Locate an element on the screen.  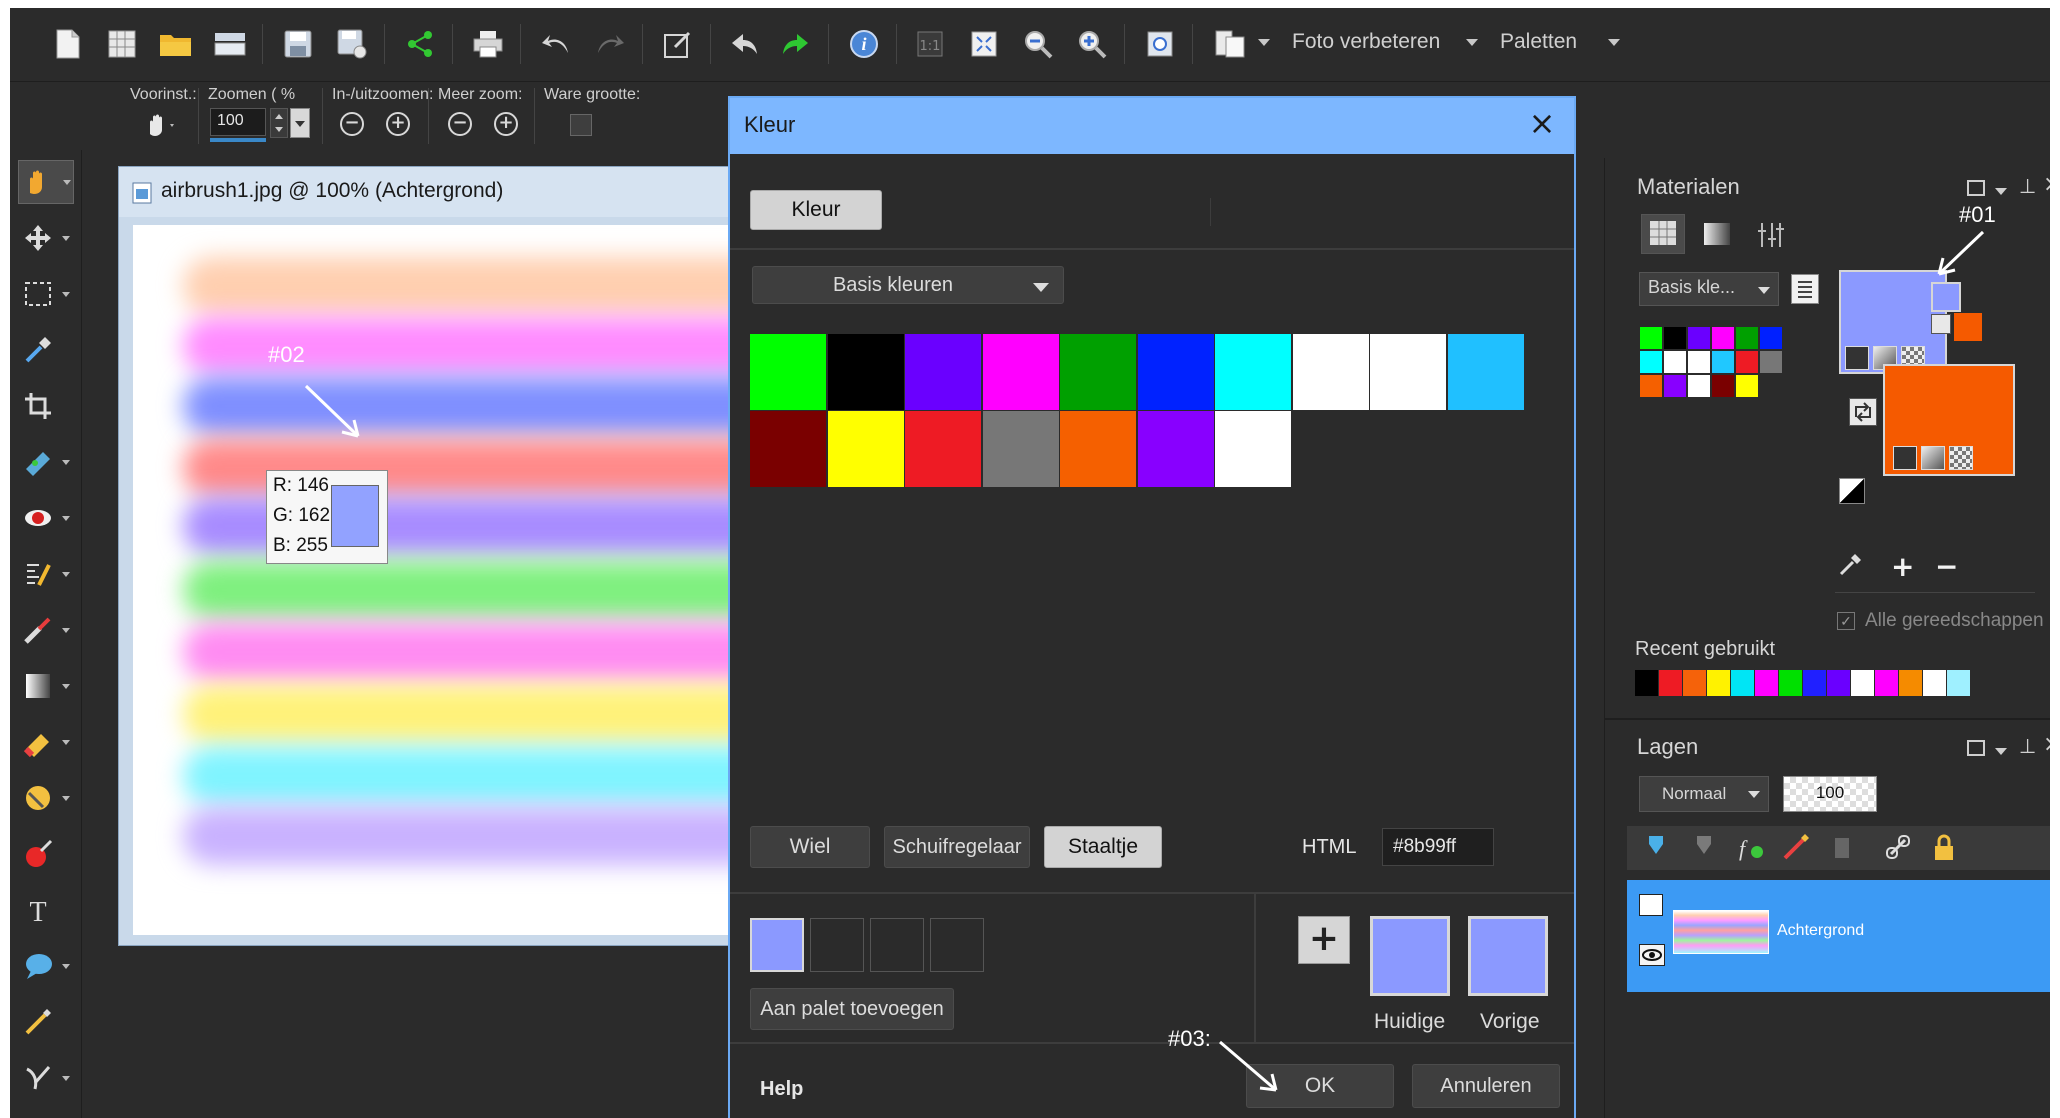
reset-colors-icon is located at coordinates (1852, 491).